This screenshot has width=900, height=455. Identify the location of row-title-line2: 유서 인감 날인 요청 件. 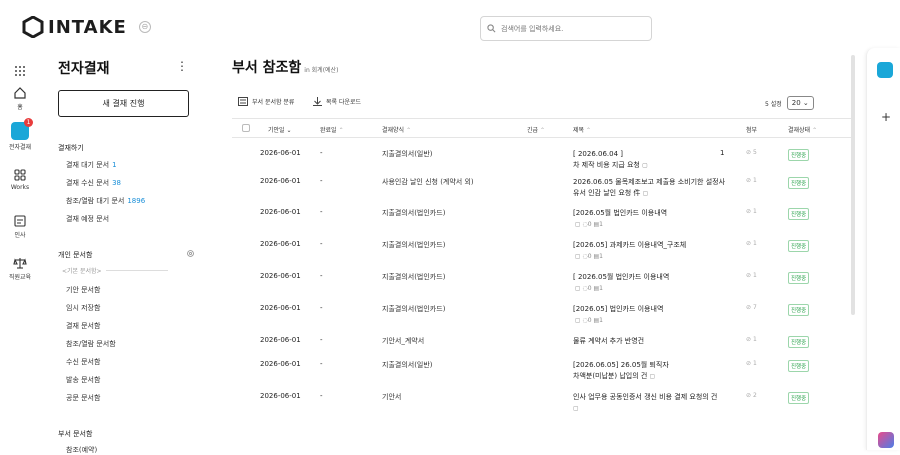
(607, 193).